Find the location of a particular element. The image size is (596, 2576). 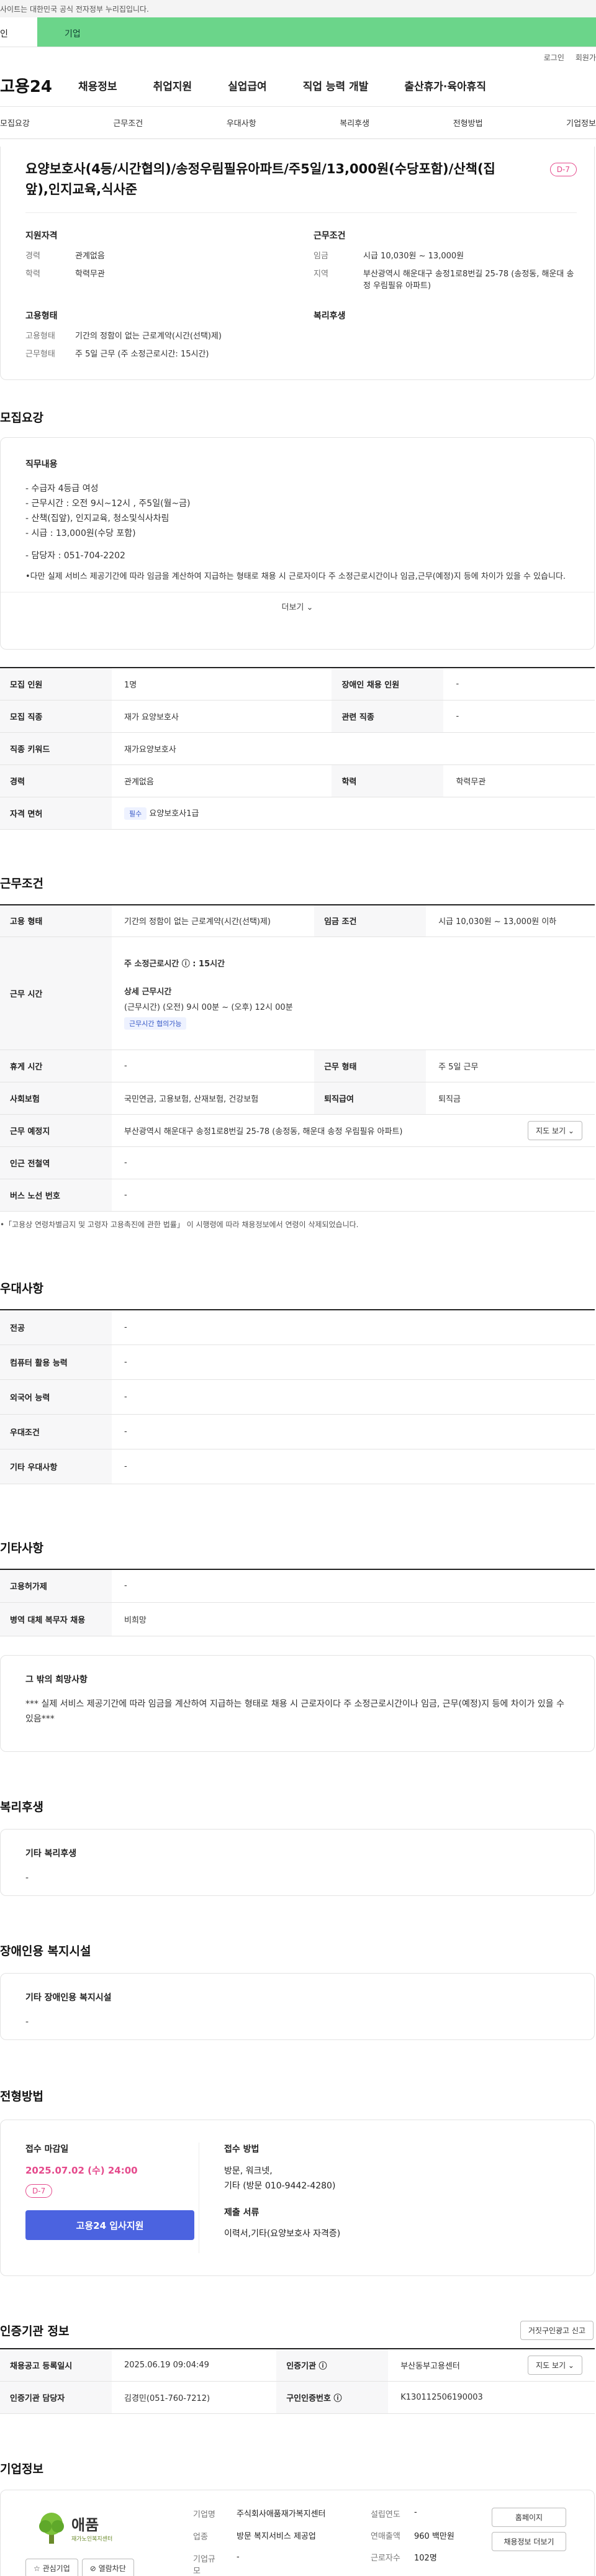

qualification-heading: 지원자격 is located at coordinates (41, 236).